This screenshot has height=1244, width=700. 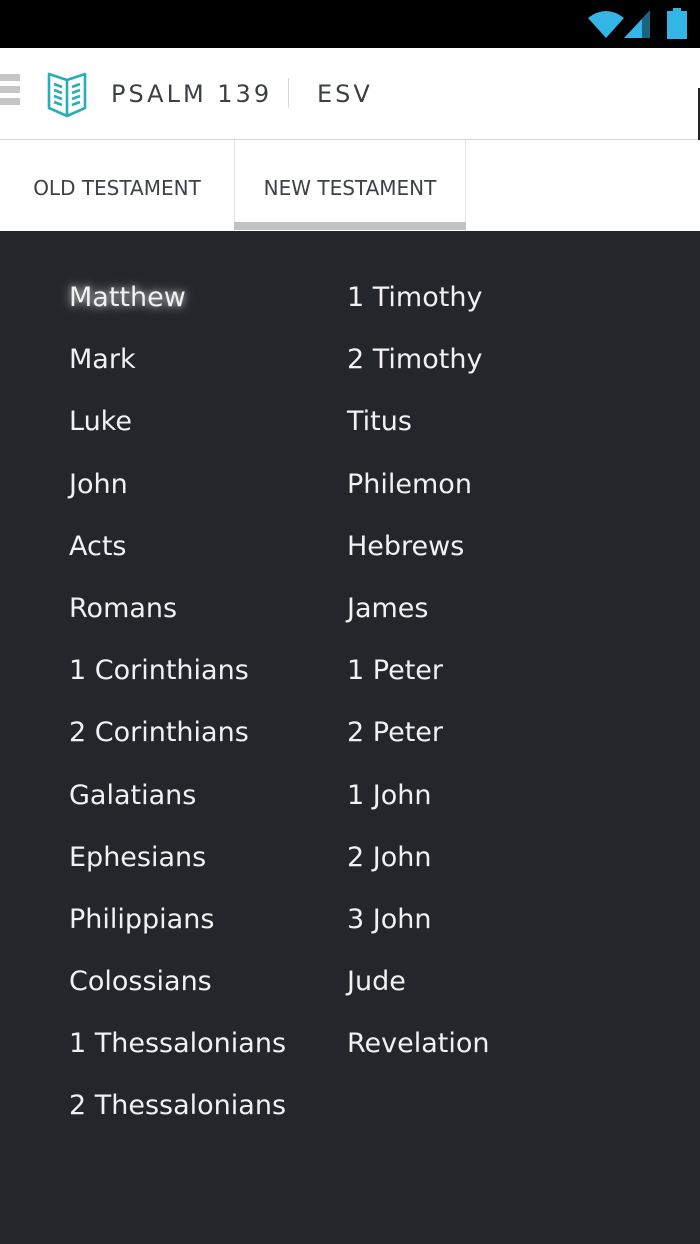 I want to click on book-item: Philippians, so click(x=177, y=920).